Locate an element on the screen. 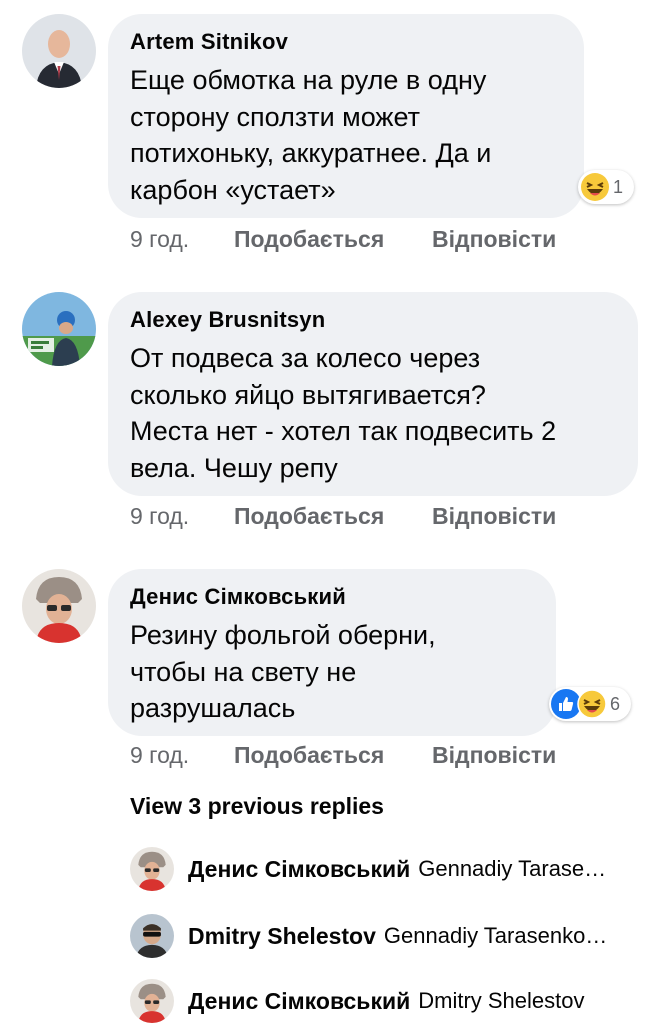  reply-item: Денис Сімковський Dmitry Shelestov is located at coordinates (390, 1001).